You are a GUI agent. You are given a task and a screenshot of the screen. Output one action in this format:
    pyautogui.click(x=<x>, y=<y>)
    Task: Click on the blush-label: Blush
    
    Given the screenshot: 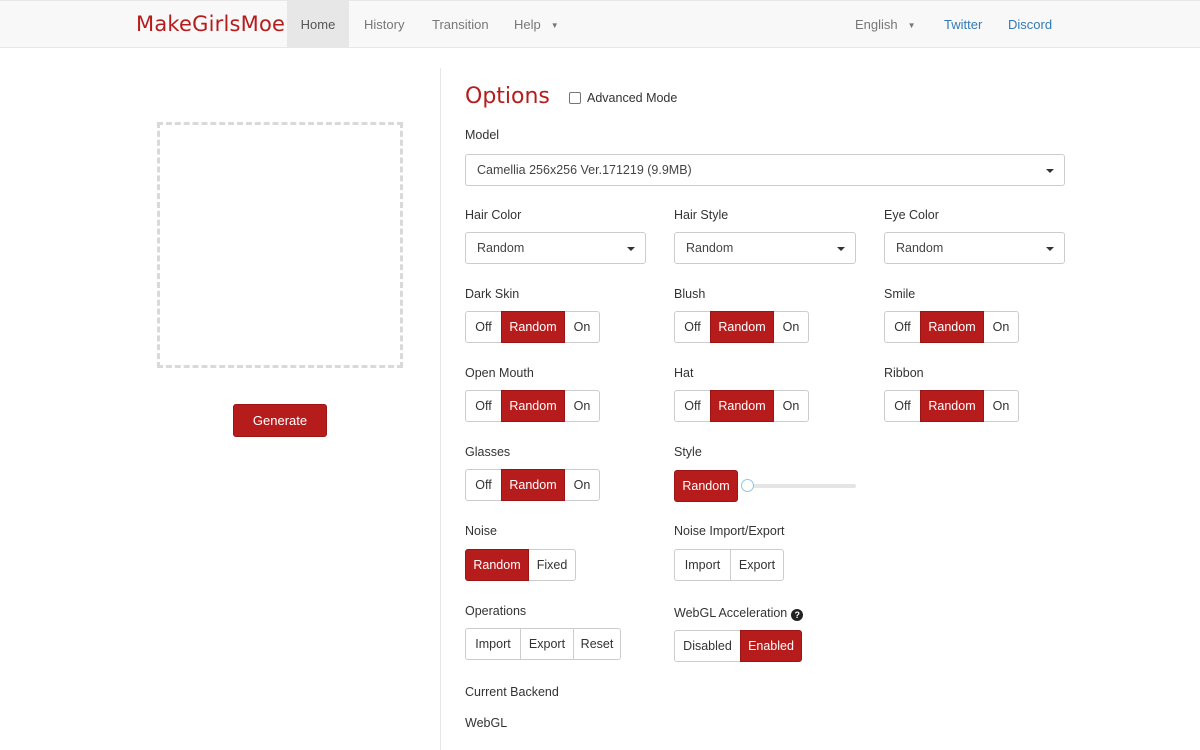 What is the action you would take?
    pyautogui.click(x=690, y=294)
    